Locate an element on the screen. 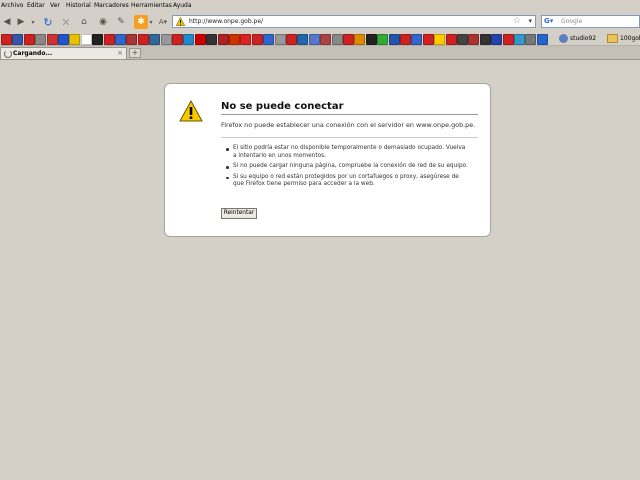  home-button: ⌂ is located at coordinates (84, 22).